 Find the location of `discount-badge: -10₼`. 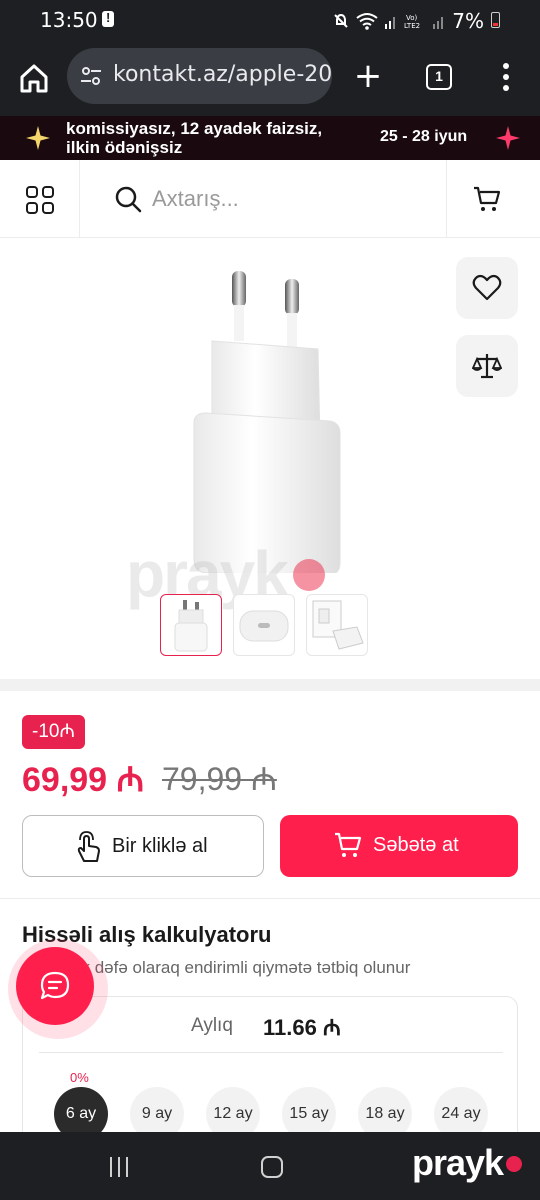

discount-badge: -10₼ is located at coordinates (53, 732).